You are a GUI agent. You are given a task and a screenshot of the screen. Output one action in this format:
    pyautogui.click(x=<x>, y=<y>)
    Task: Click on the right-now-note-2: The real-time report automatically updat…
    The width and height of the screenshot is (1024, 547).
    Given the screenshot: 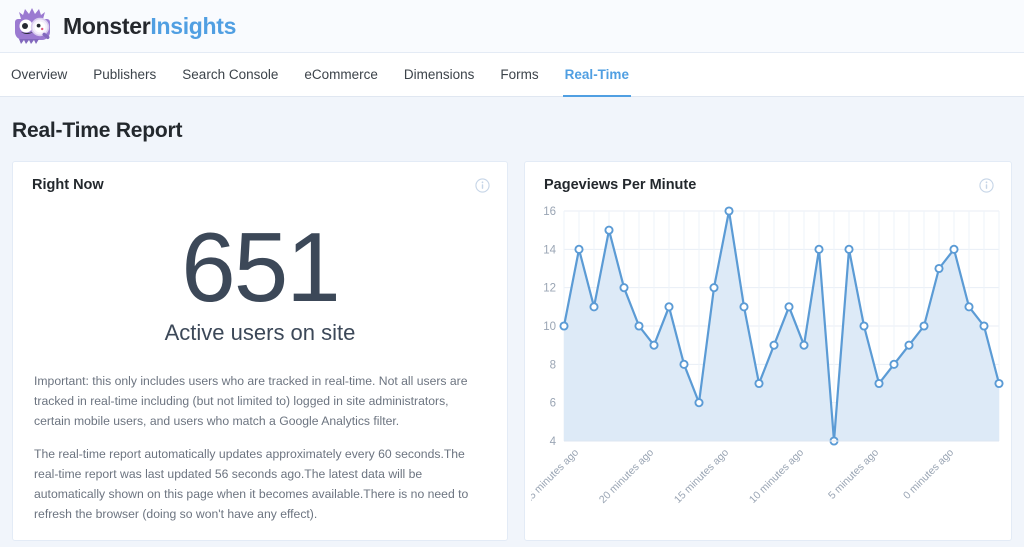 What is the action you would take?
    pyautogui.click(x=251, y=484)
    